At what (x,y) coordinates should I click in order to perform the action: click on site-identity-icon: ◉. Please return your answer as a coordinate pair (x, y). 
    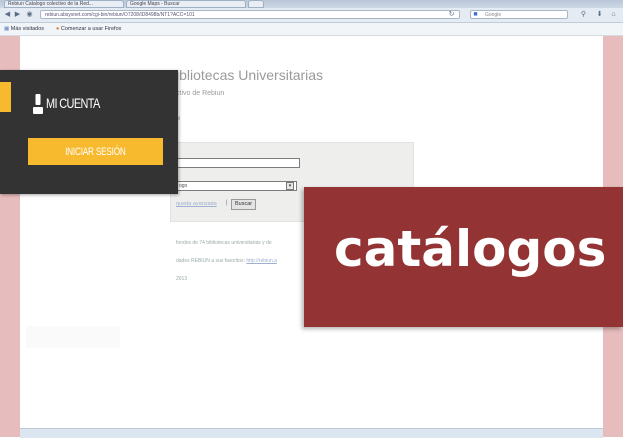
    Looking at the image, I should click on (29, 14).